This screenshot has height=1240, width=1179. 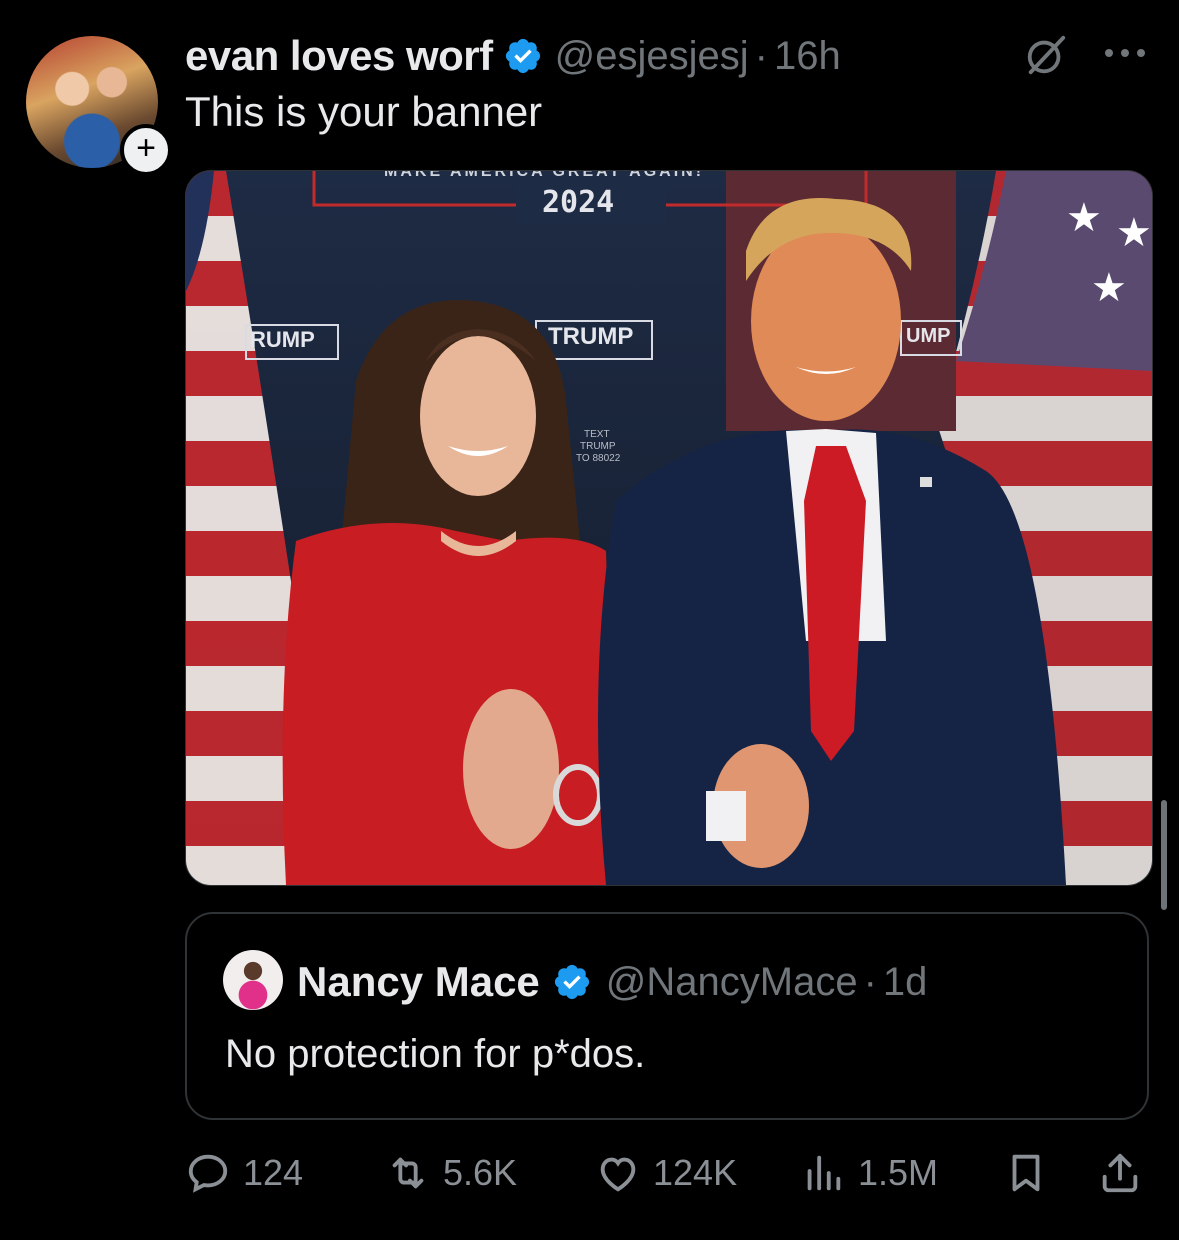 What do you see at coordinates (544, 175) in the screenshot?
I see `banner-label: MAKE AMERICA GREAT AGAIN!` at bounding box center [544, 175].